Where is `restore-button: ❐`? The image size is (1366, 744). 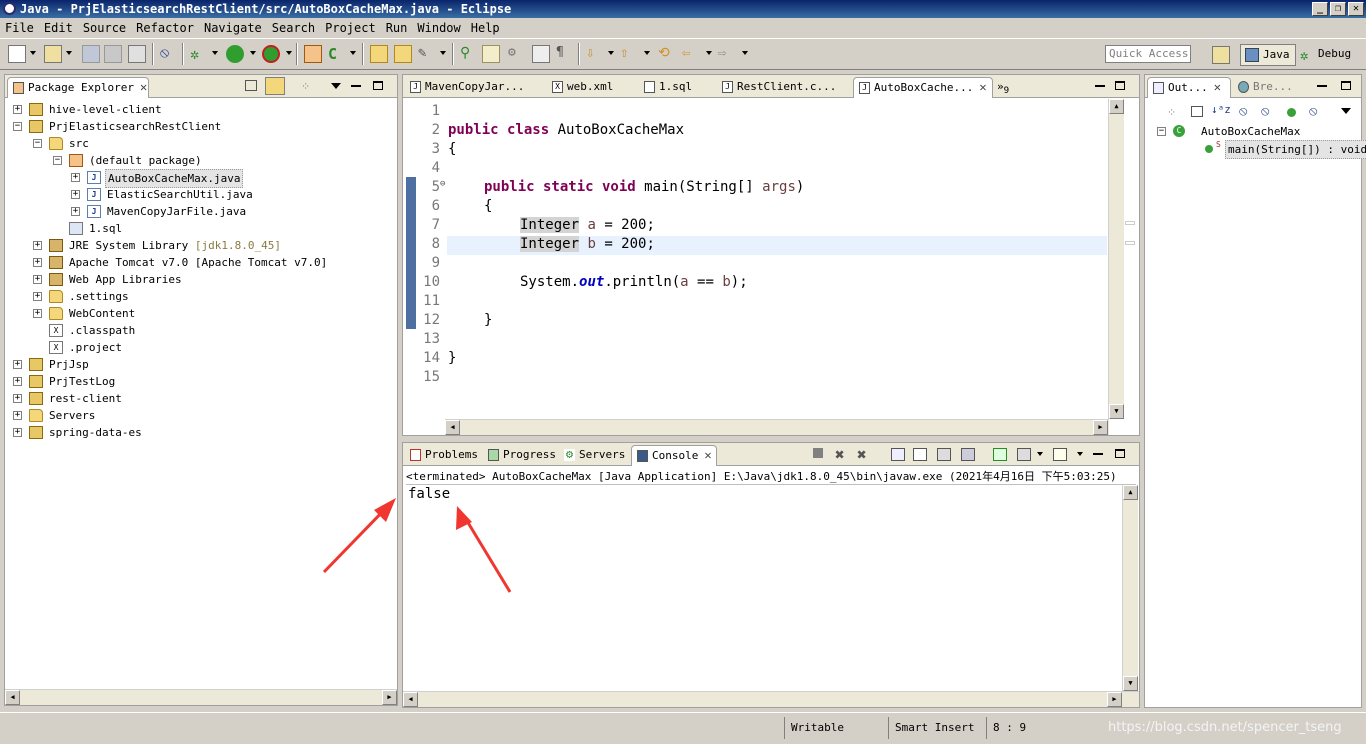 restore-button: ❐ is located at coordinates (1338, 9).